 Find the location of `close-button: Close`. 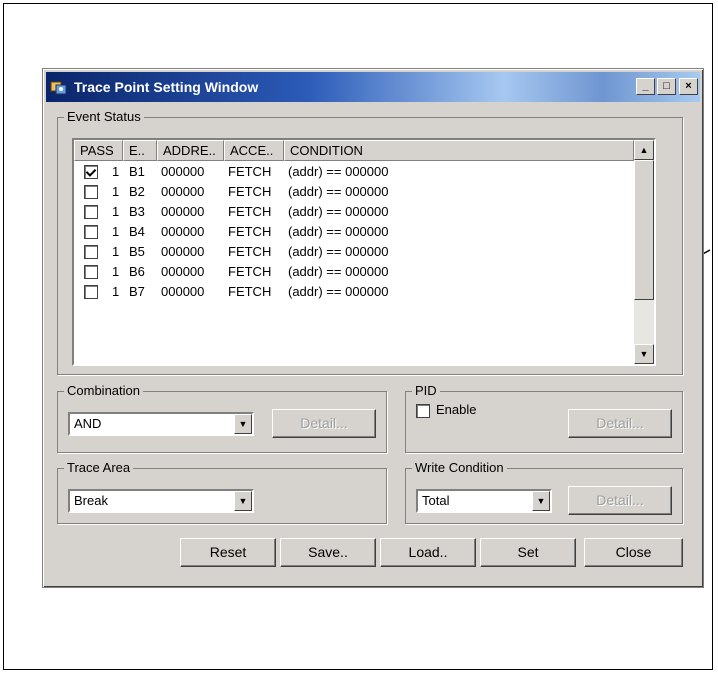

close-button: Close is located at coordinates (633, 552).